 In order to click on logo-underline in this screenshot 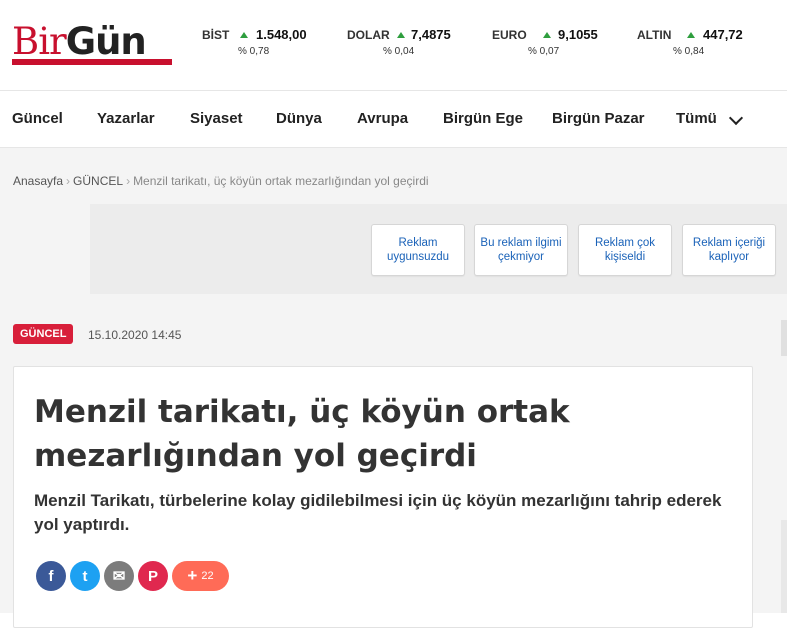, I will do `click(92, 62)`.